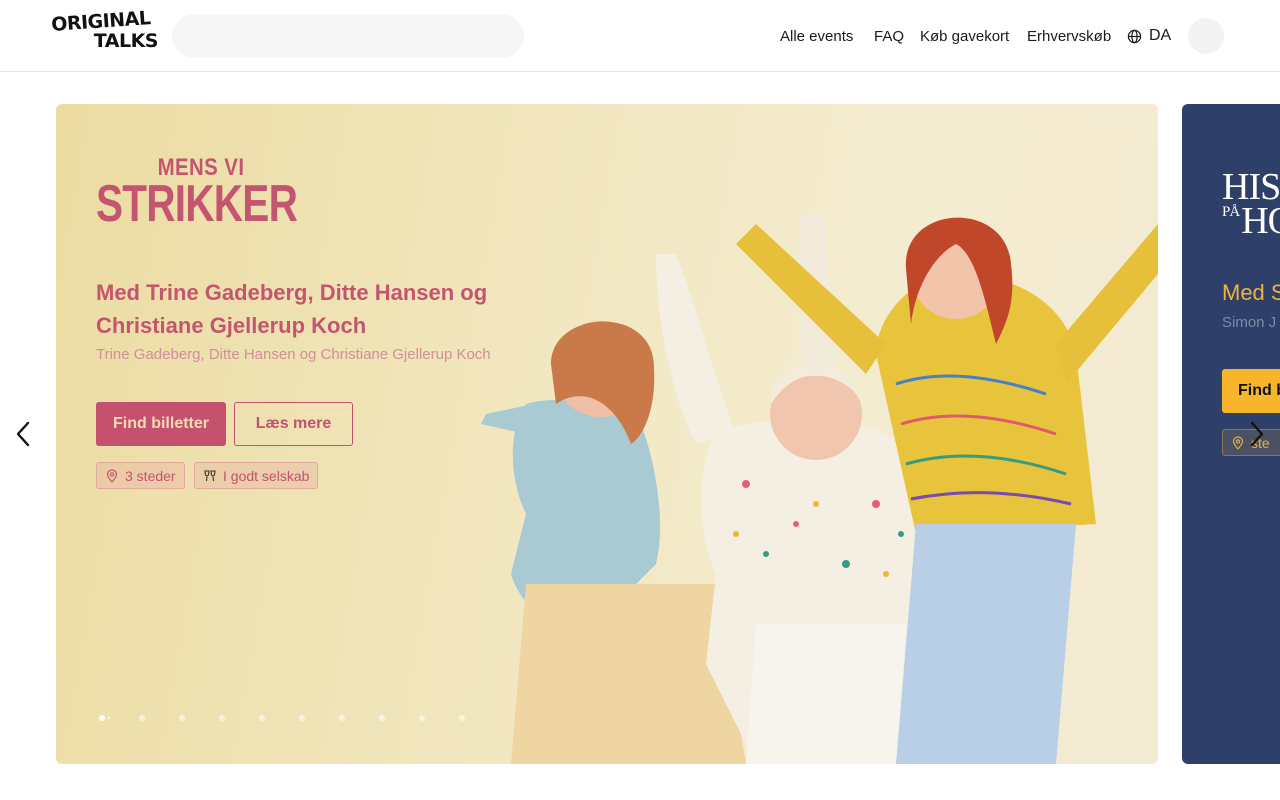 This screenshot has width=1280, height=800. Describe the element at coordinates (1249, 322) in the screenshot. I see `next-slide-subline: Simon J` at that location.